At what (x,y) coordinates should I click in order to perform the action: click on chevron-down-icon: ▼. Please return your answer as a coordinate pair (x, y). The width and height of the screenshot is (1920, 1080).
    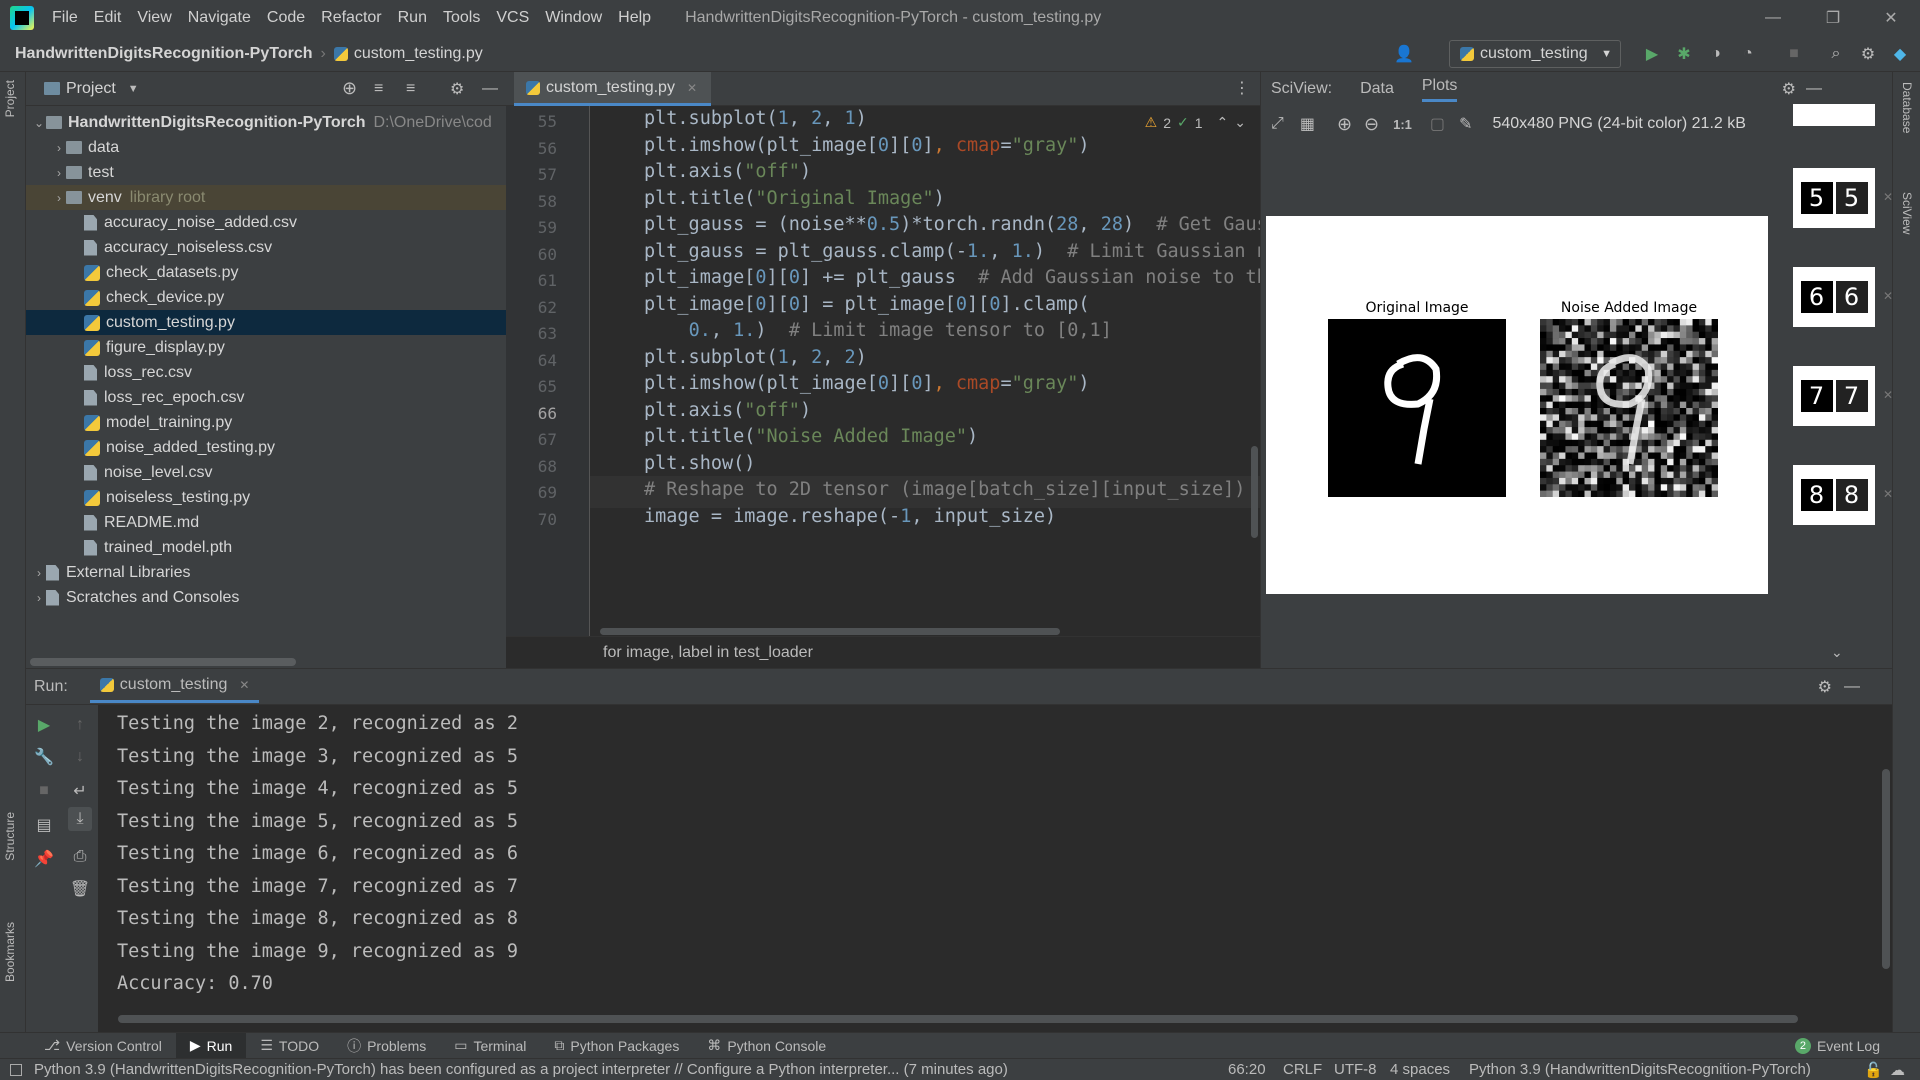
    Looking at the image, I should click on (133, 89).